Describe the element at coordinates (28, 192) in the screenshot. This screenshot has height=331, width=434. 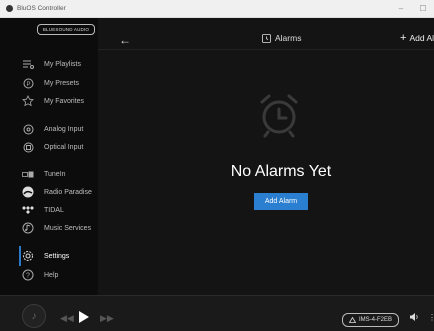
I see `radio-paradise-icon` at that location.